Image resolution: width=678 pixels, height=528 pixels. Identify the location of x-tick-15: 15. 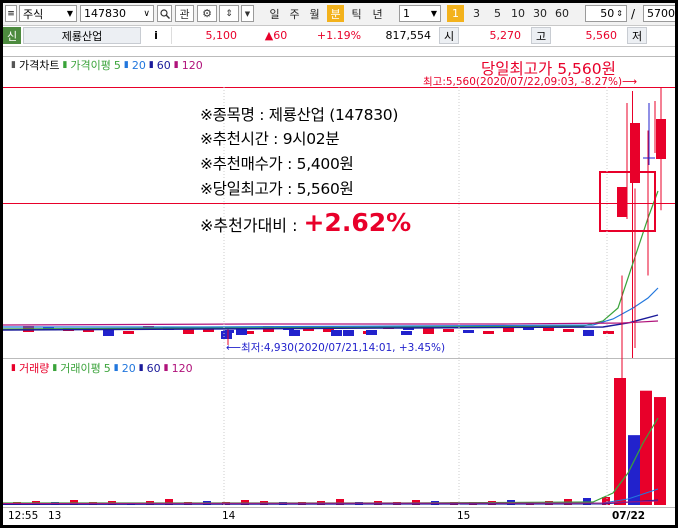
(464, 516).